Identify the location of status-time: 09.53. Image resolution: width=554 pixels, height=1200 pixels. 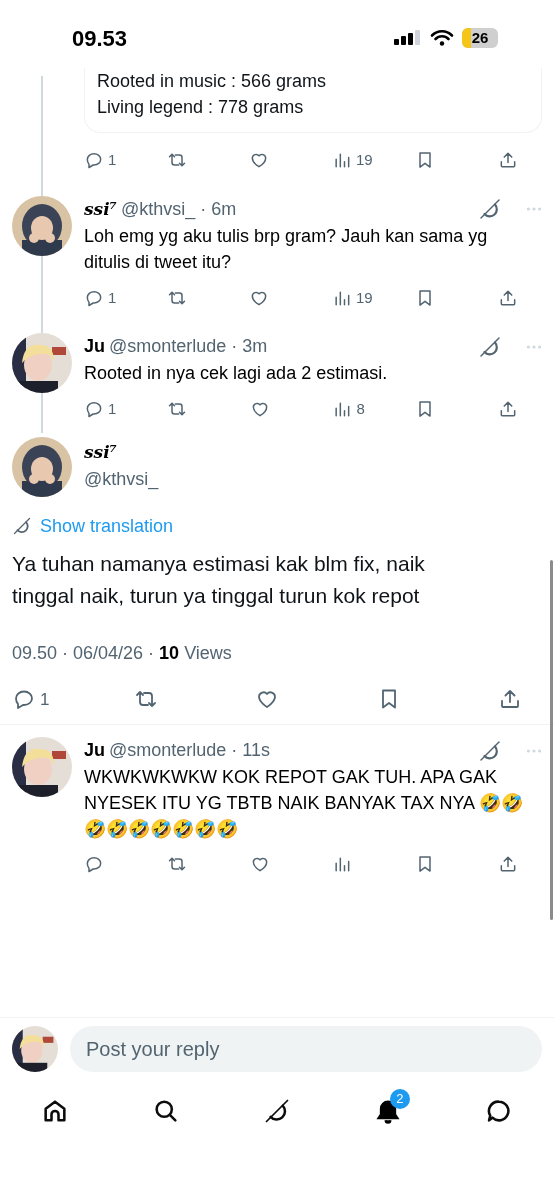
(100, 38).